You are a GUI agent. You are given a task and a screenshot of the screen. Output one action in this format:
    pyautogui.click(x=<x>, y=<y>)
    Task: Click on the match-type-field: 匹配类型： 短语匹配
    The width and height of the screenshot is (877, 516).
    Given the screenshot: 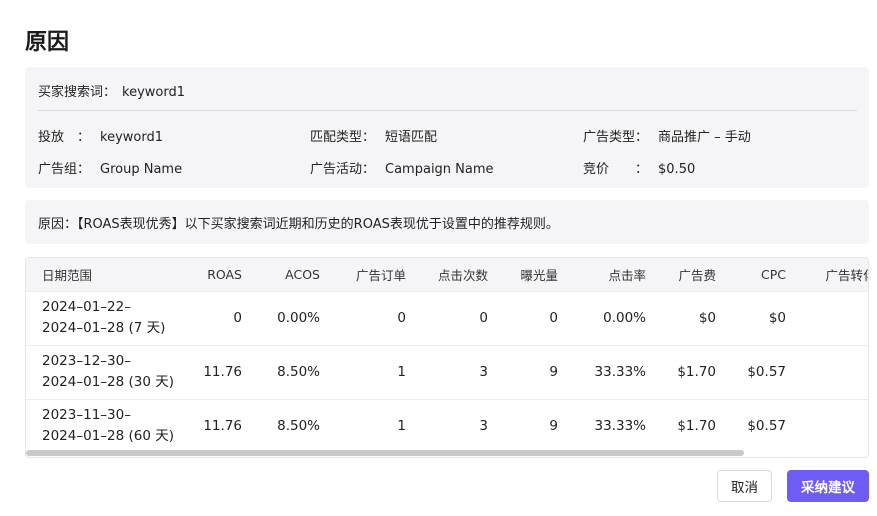 What is the action you would take?
    pyautogui.click(x=373, y=135)
    